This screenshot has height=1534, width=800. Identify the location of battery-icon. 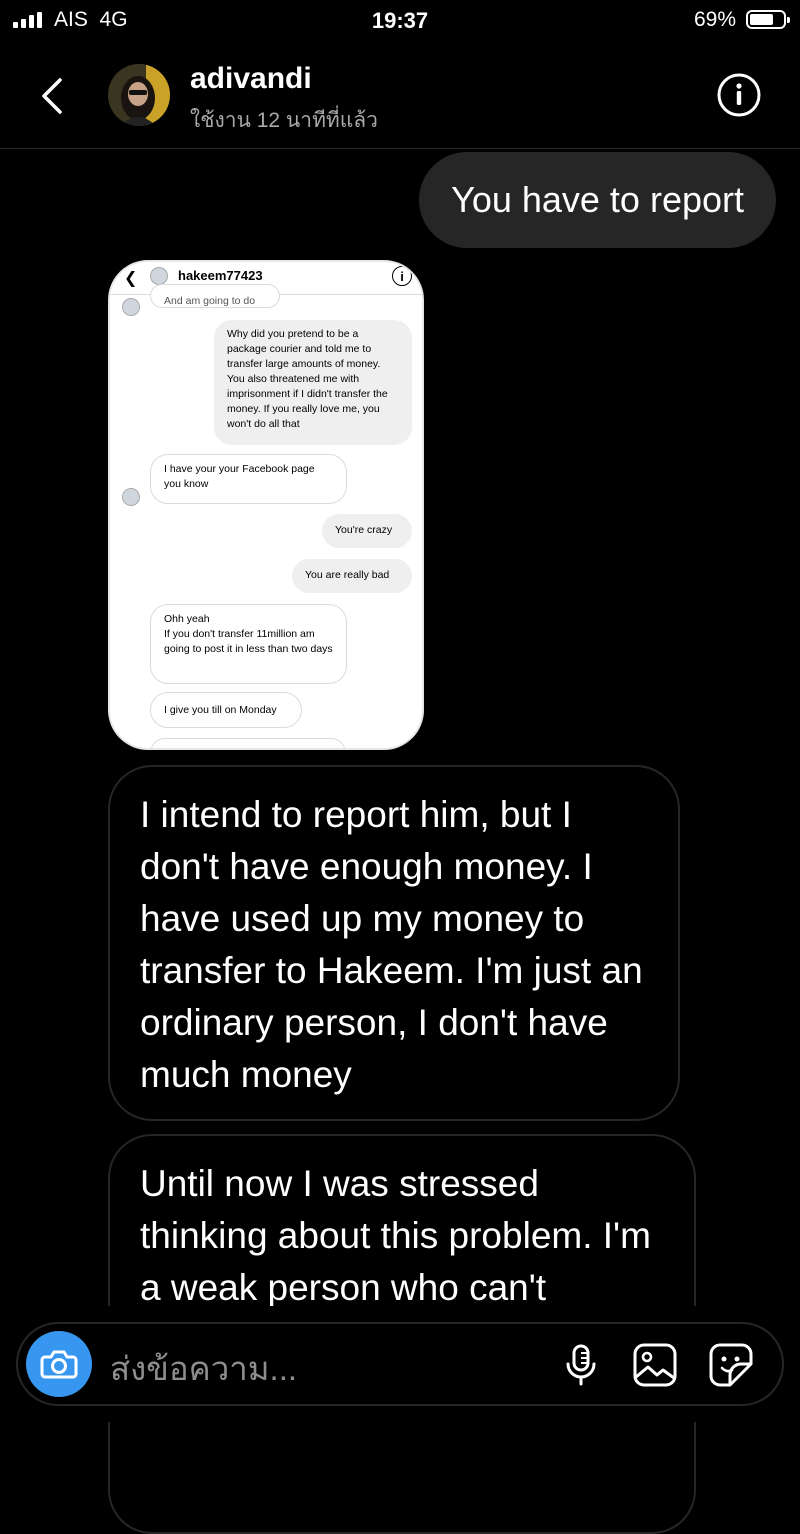
(768, 19).